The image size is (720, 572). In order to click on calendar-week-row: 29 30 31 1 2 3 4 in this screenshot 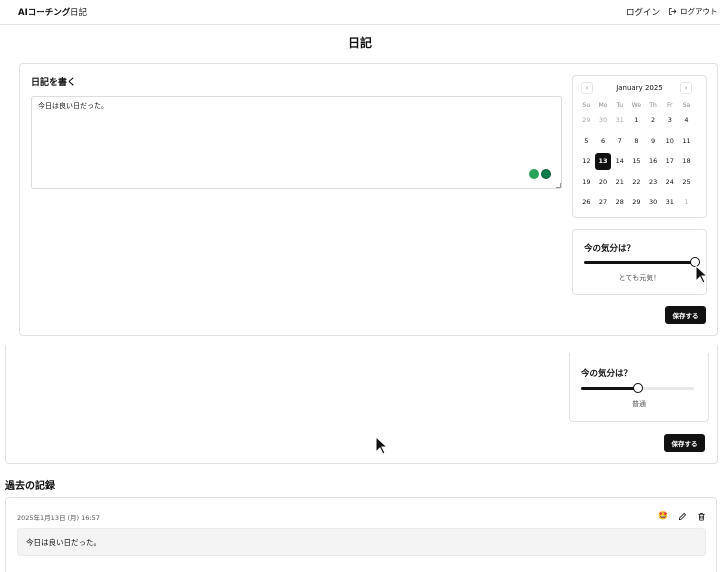, I will do `click(638, 122)`.